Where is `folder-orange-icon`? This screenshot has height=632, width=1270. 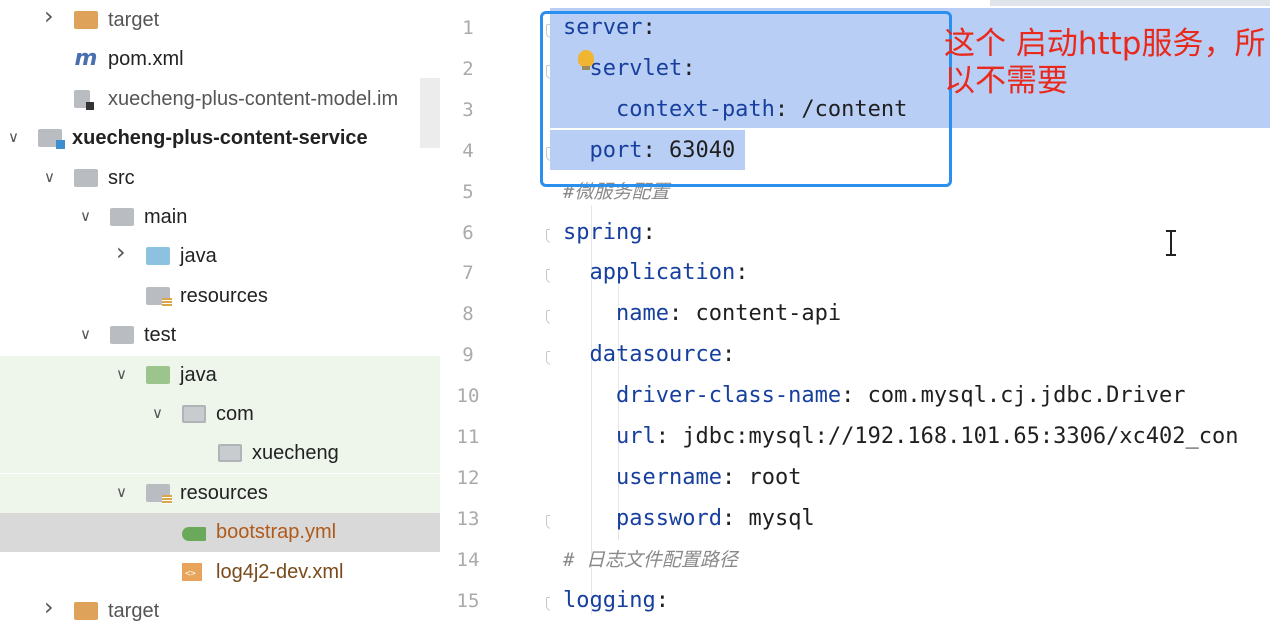
folder-orange-icon is located at coordinates (86, 20).